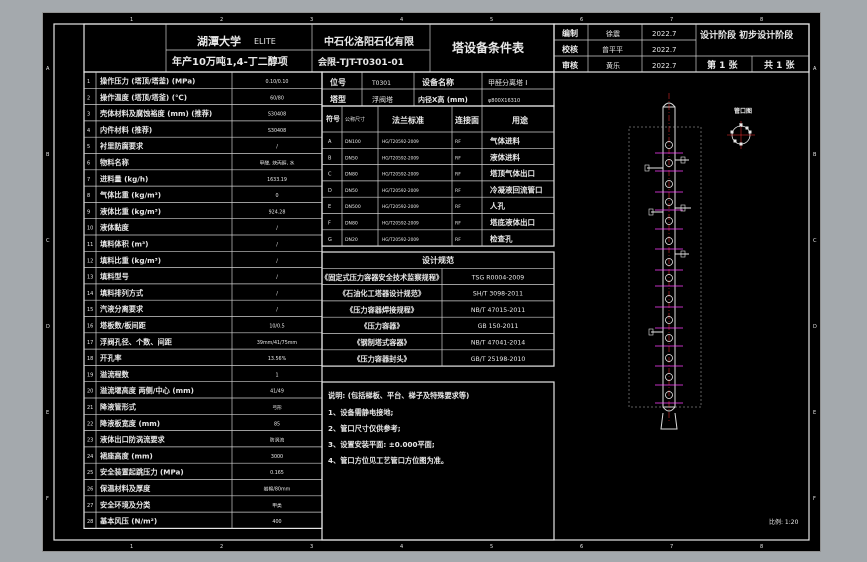 The image size is (867, 562). I want to click on diameter-label: 内径X高 (mm), so click(443, 99).